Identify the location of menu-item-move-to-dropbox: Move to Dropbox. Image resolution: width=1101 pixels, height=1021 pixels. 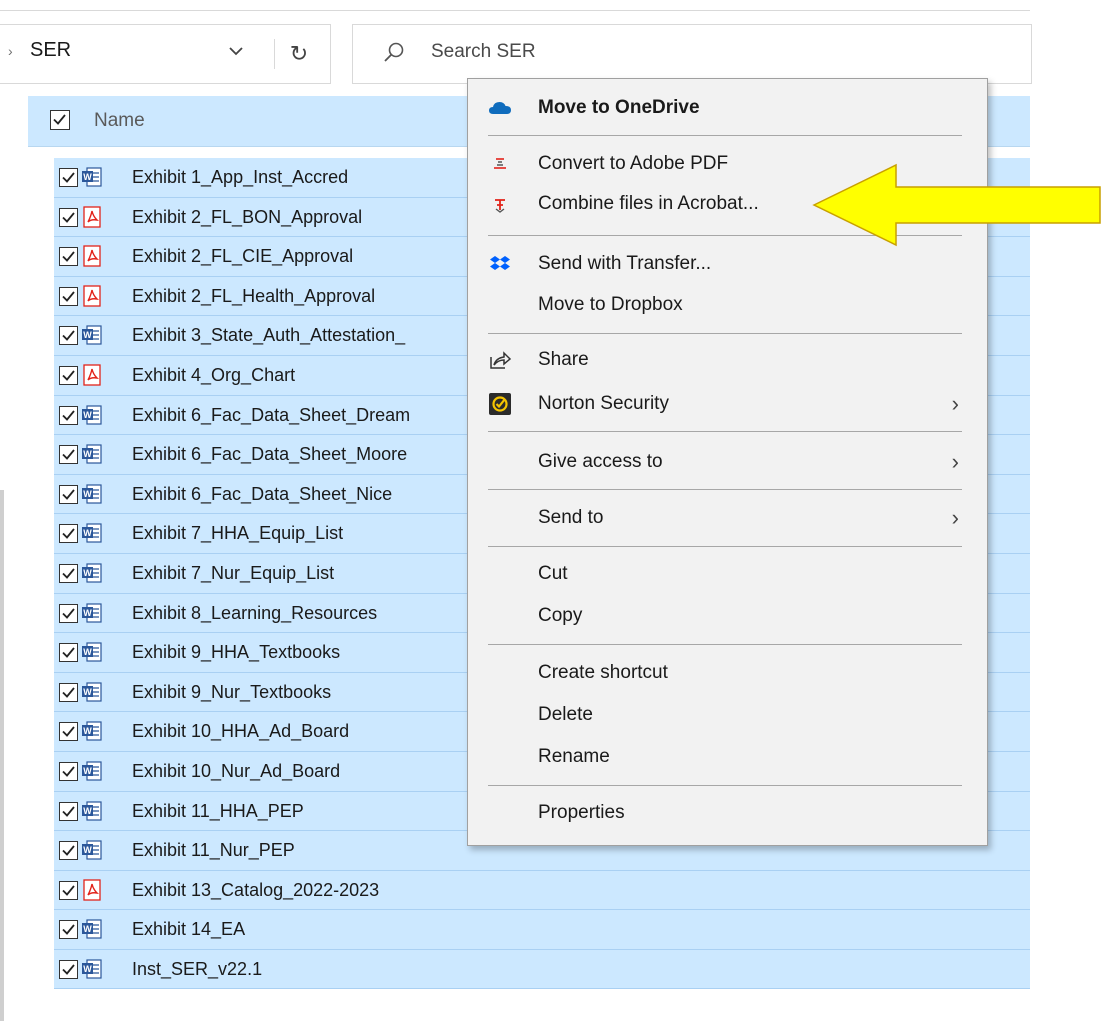
(727, 305).